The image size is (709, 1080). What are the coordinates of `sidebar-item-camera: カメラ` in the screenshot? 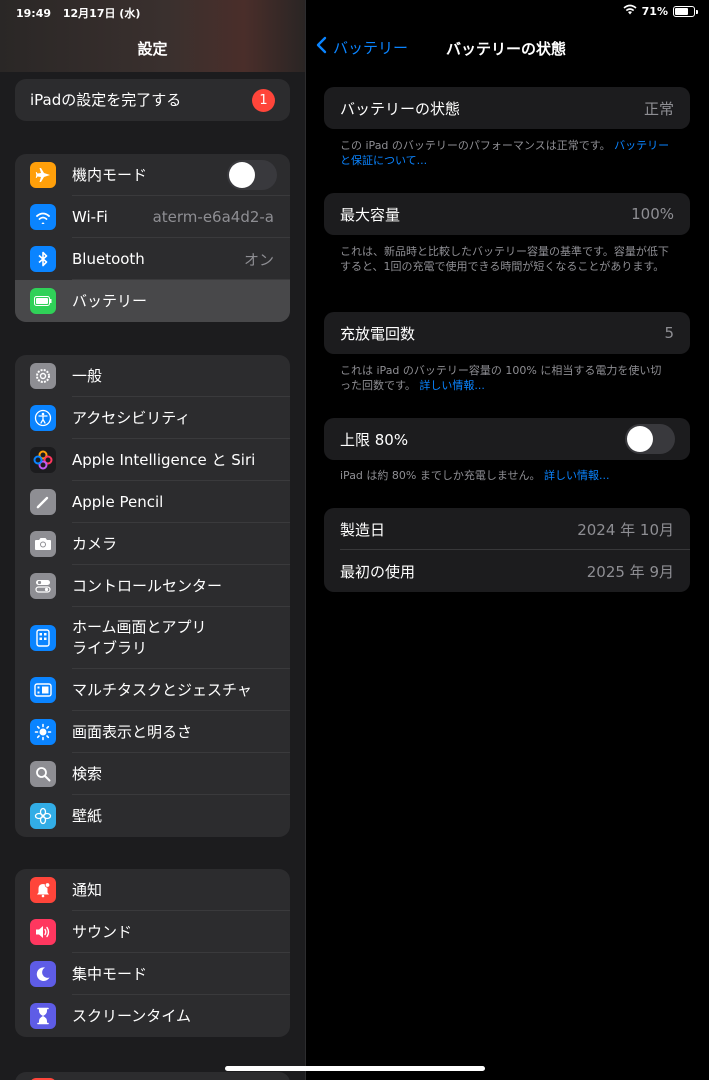 It's located at (152, 544).